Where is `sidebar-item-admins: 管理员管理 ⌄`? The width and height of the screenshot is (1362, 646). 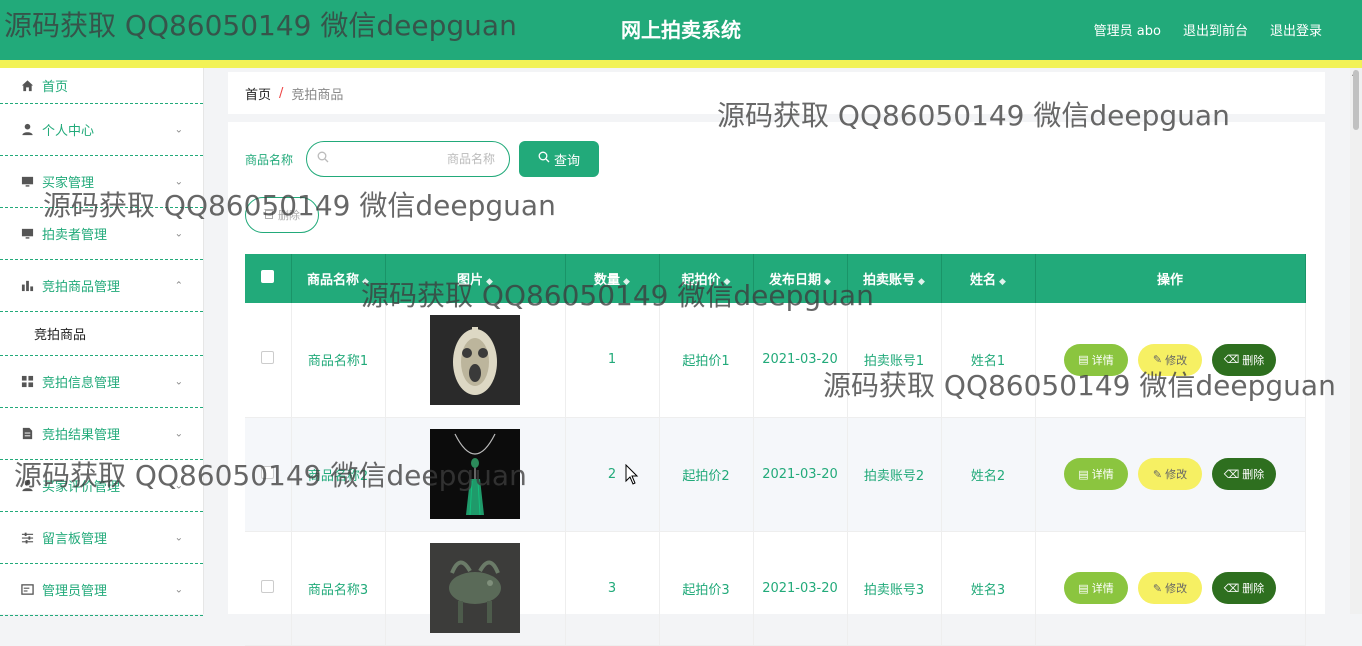
sidebar-item-admins: 管理员管理 ⌄ is located at coordinates (101, 590).